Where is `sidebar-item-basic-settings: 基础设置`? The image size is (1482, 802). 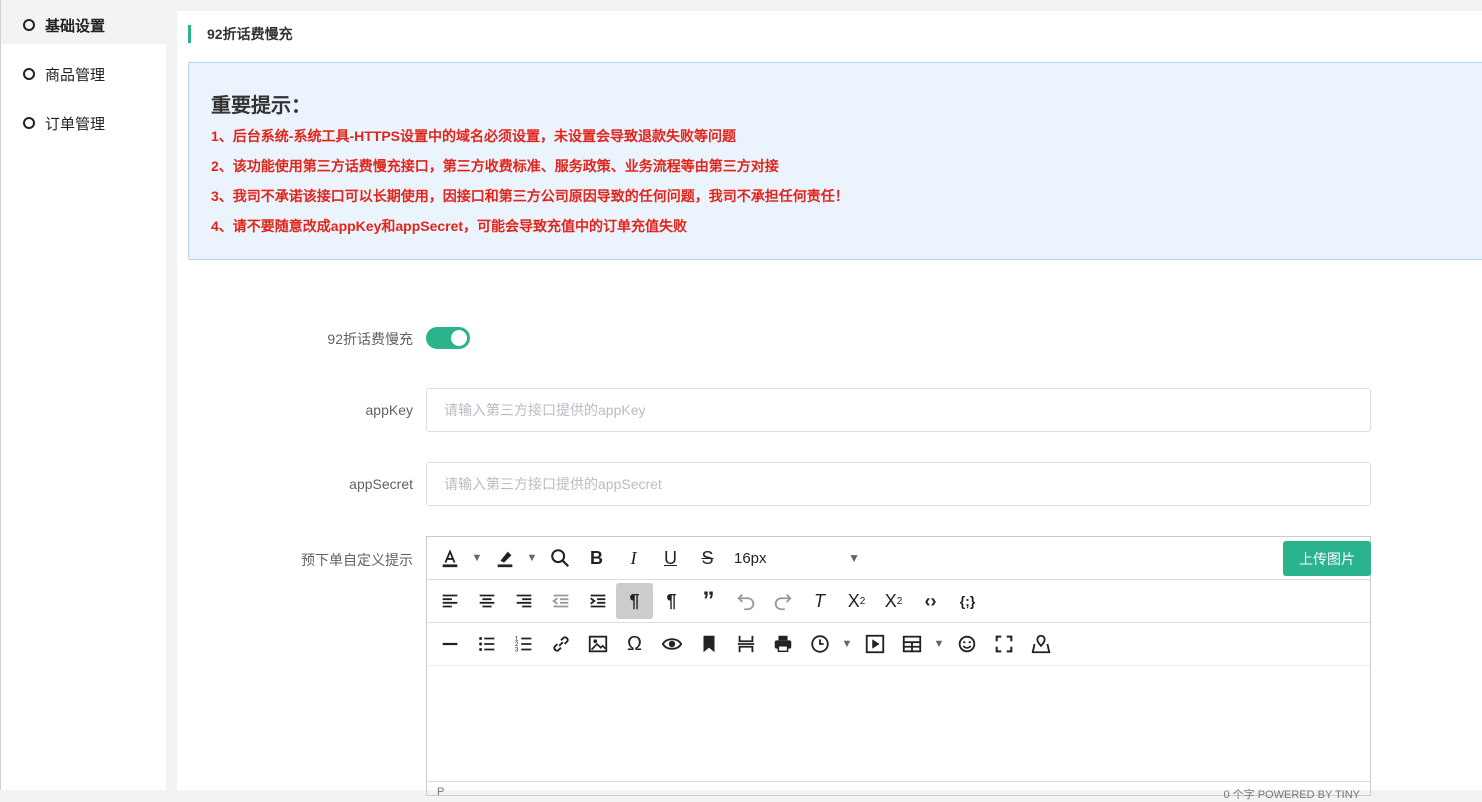 sidebar-item-basic-settings: 基础设置 is located at coordinates (83, 25).